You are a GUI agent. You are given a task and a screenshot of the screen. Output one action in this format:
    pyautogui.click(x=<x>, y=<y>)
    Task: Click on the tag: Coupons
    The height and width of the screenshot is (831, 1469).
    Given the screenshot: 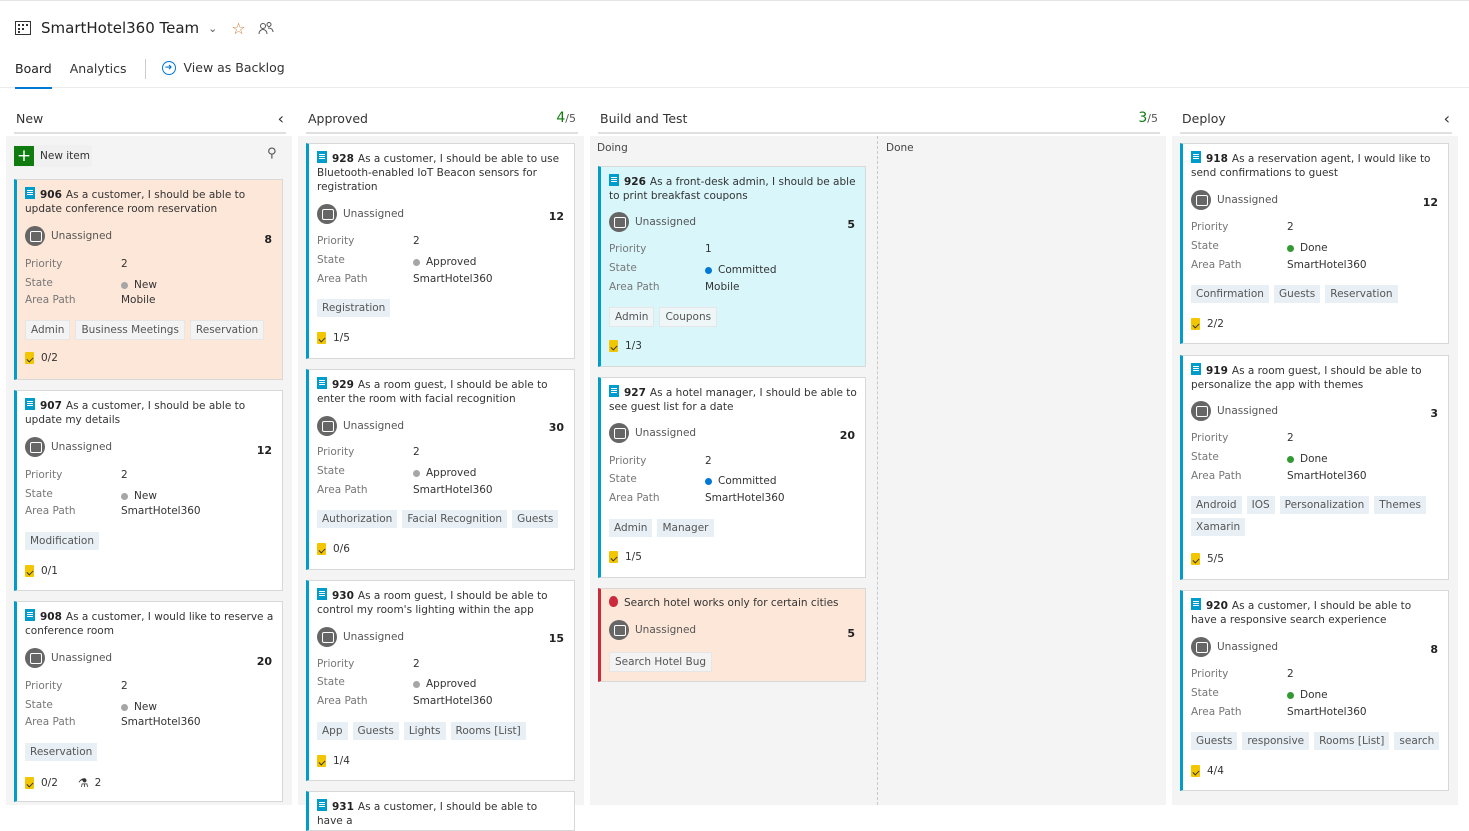 What is the action you would take?
    pyautogui.click(x=688, y=317)
    